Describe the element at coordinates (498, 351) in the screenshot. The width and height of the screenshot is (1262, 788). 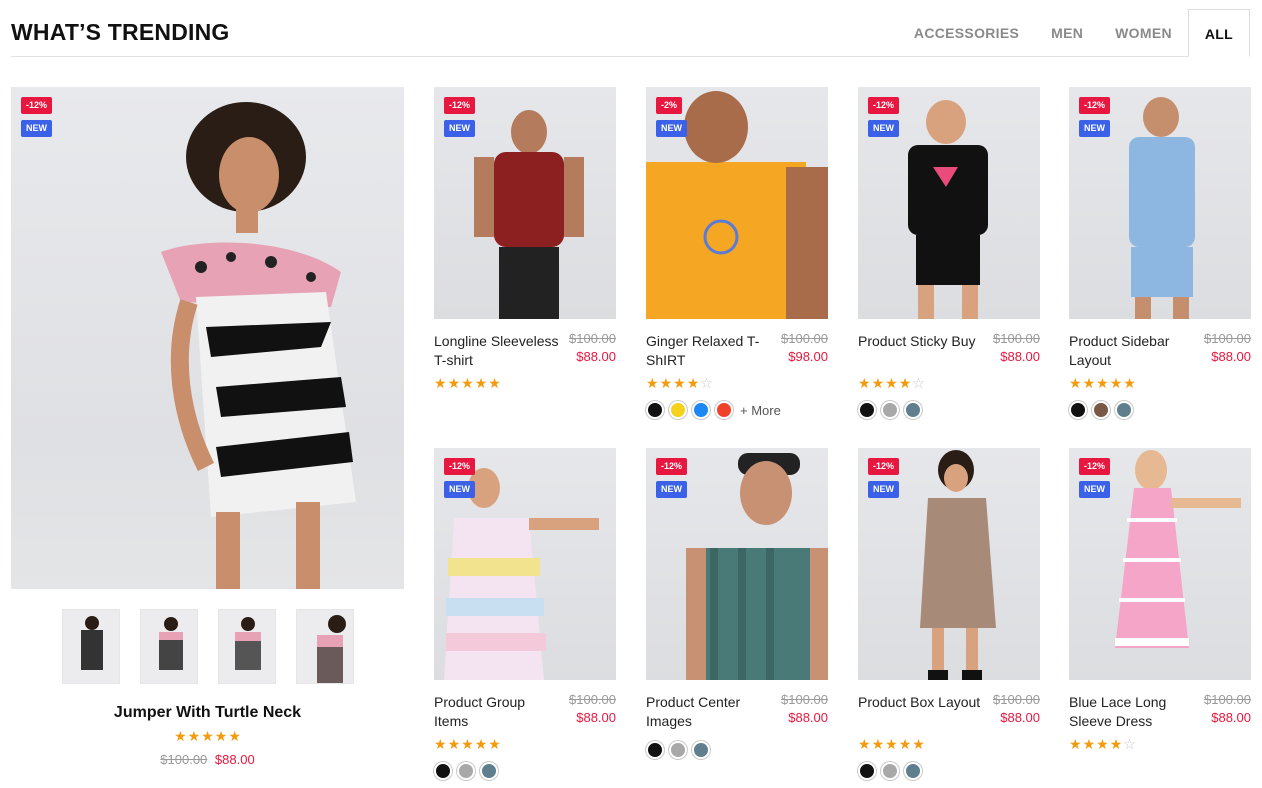
I see `product-name: Longline Sleeveless T-shirt` at that location.